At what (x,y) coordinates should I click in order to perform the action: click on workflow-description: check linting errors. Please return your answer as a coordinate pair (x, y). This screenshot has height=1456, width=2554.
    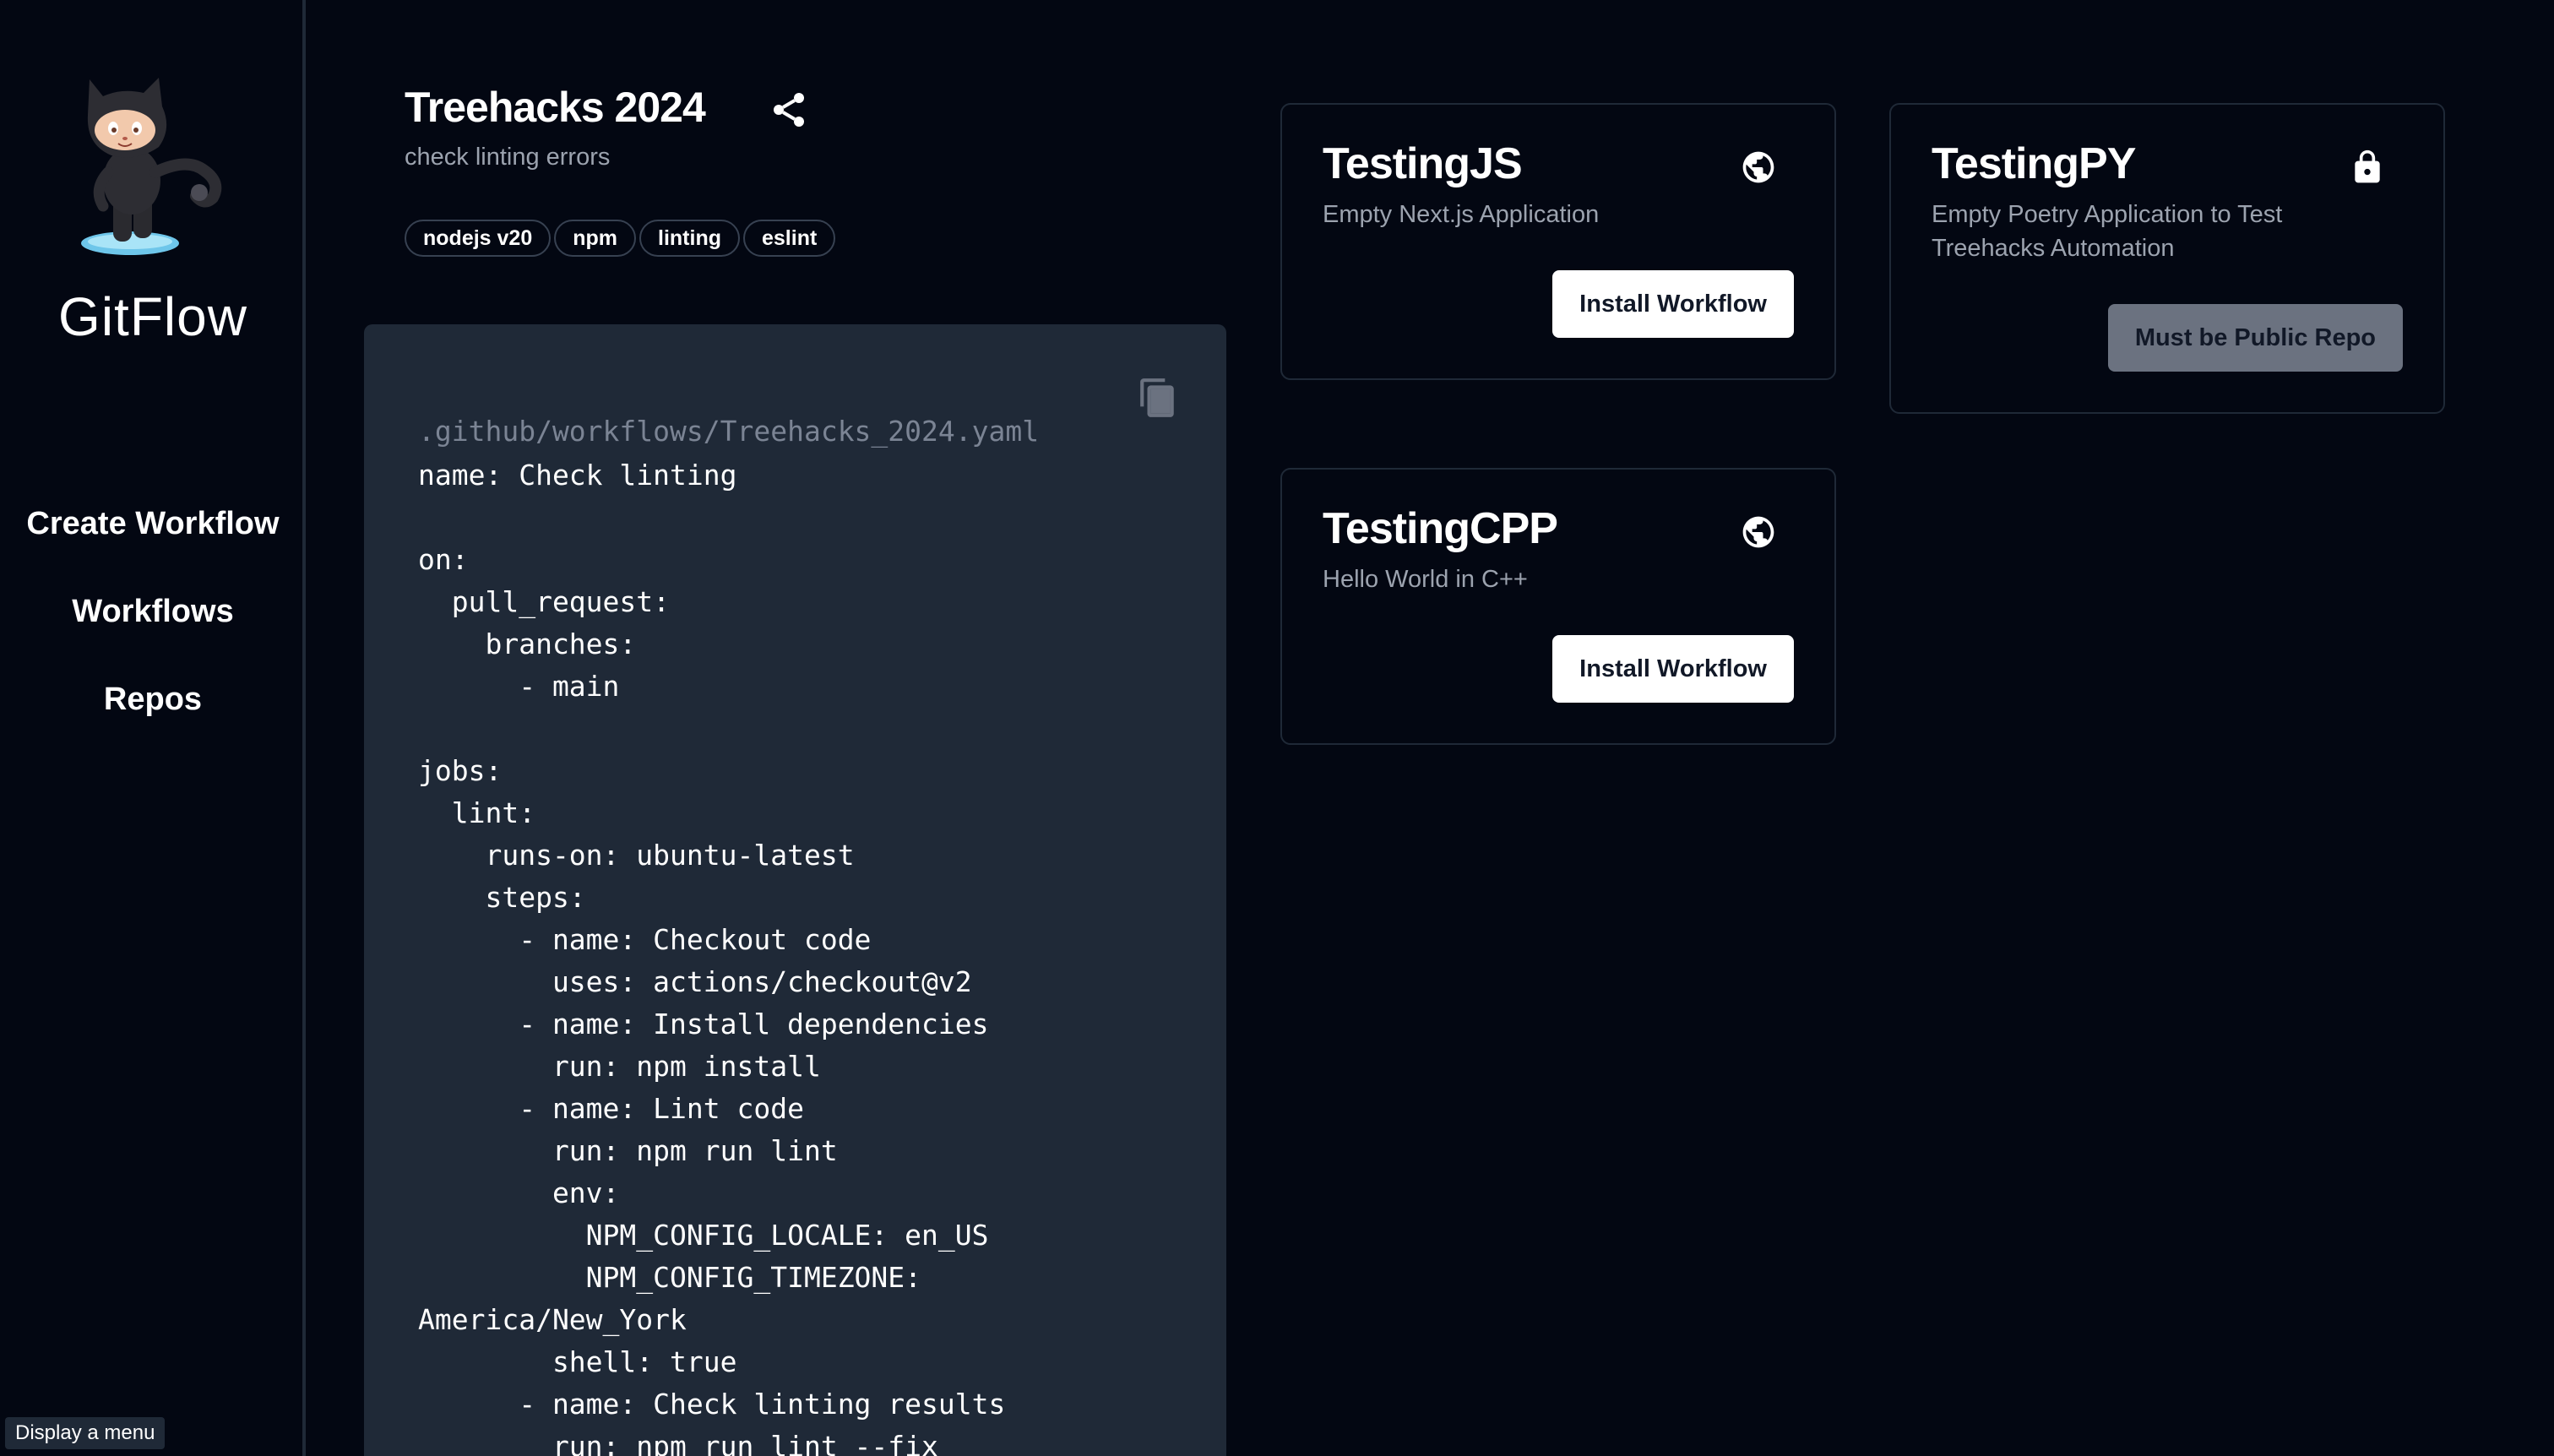
    Looking at the image, I should click on (508, 157).